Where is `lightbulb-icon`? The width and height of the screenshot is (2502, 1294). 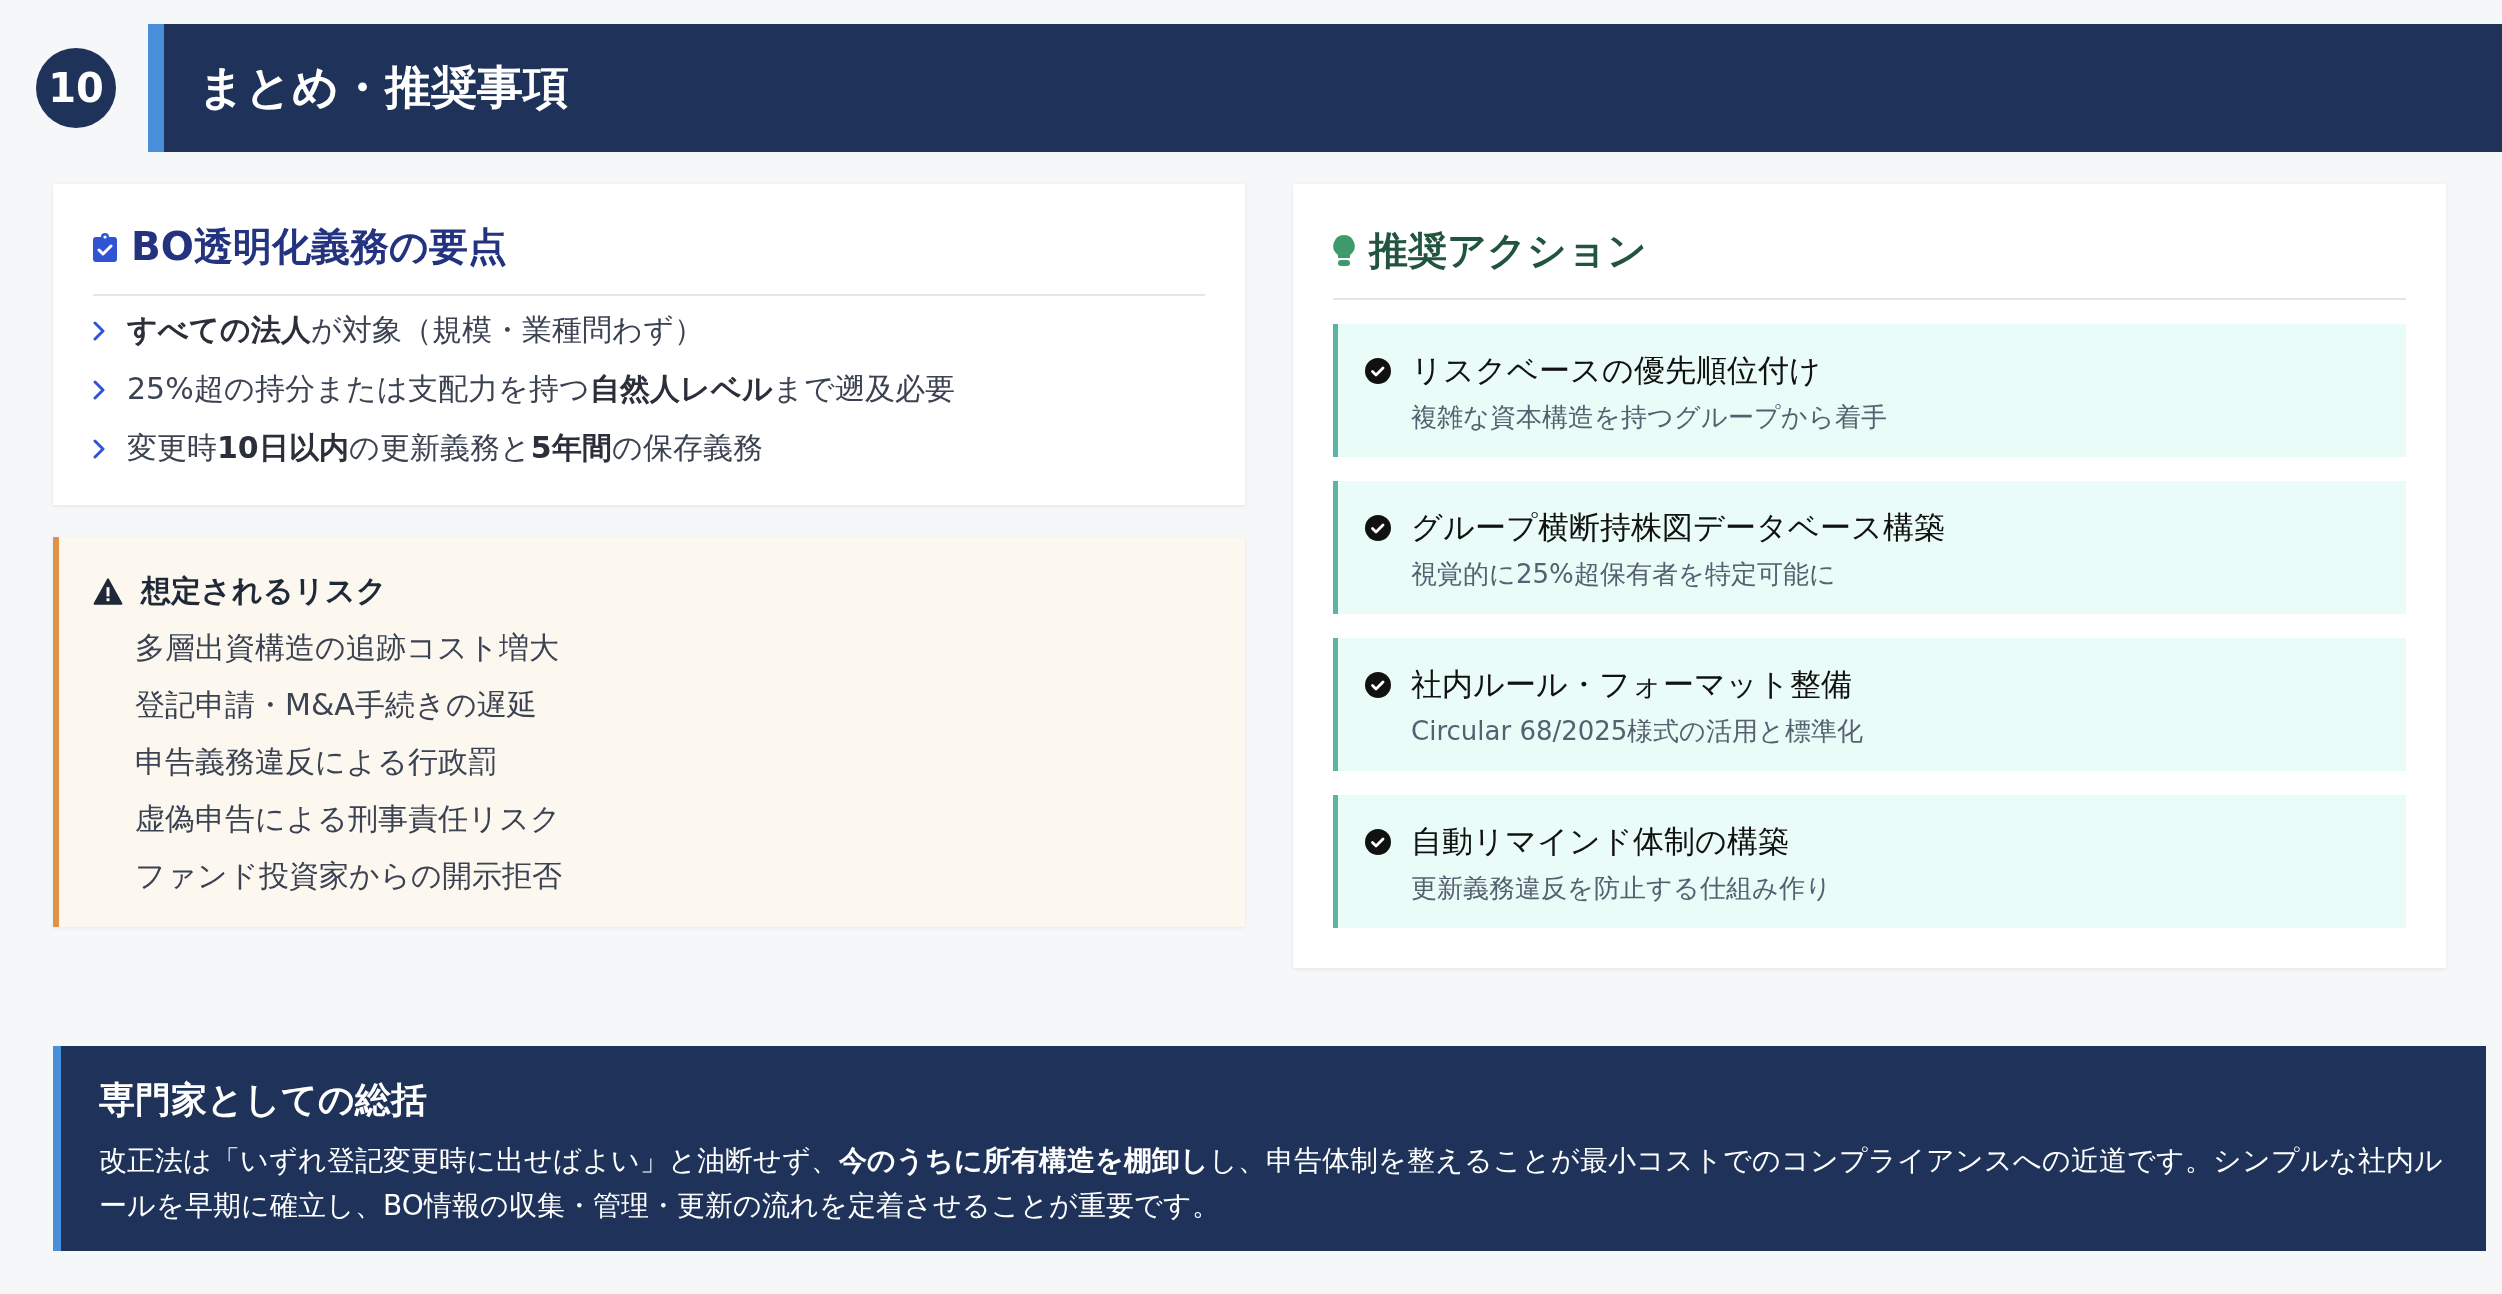
lightbulb-icon is located at coordinates (1344, 251).